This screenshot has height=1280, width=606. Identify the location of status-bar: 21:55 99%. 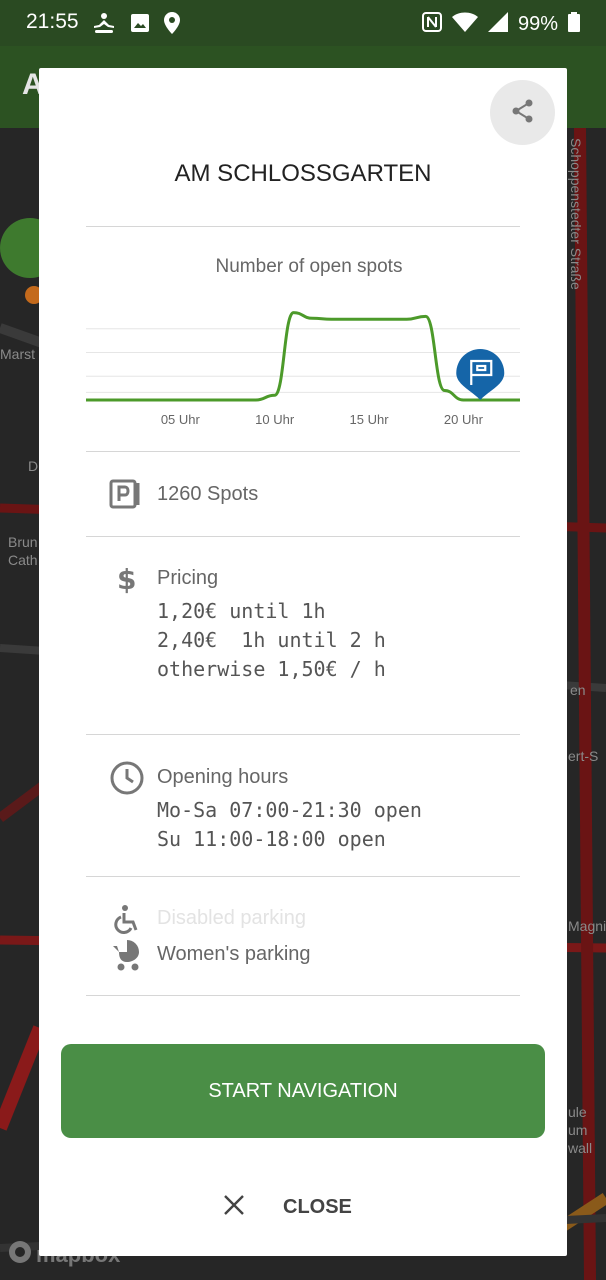
(303, 23).